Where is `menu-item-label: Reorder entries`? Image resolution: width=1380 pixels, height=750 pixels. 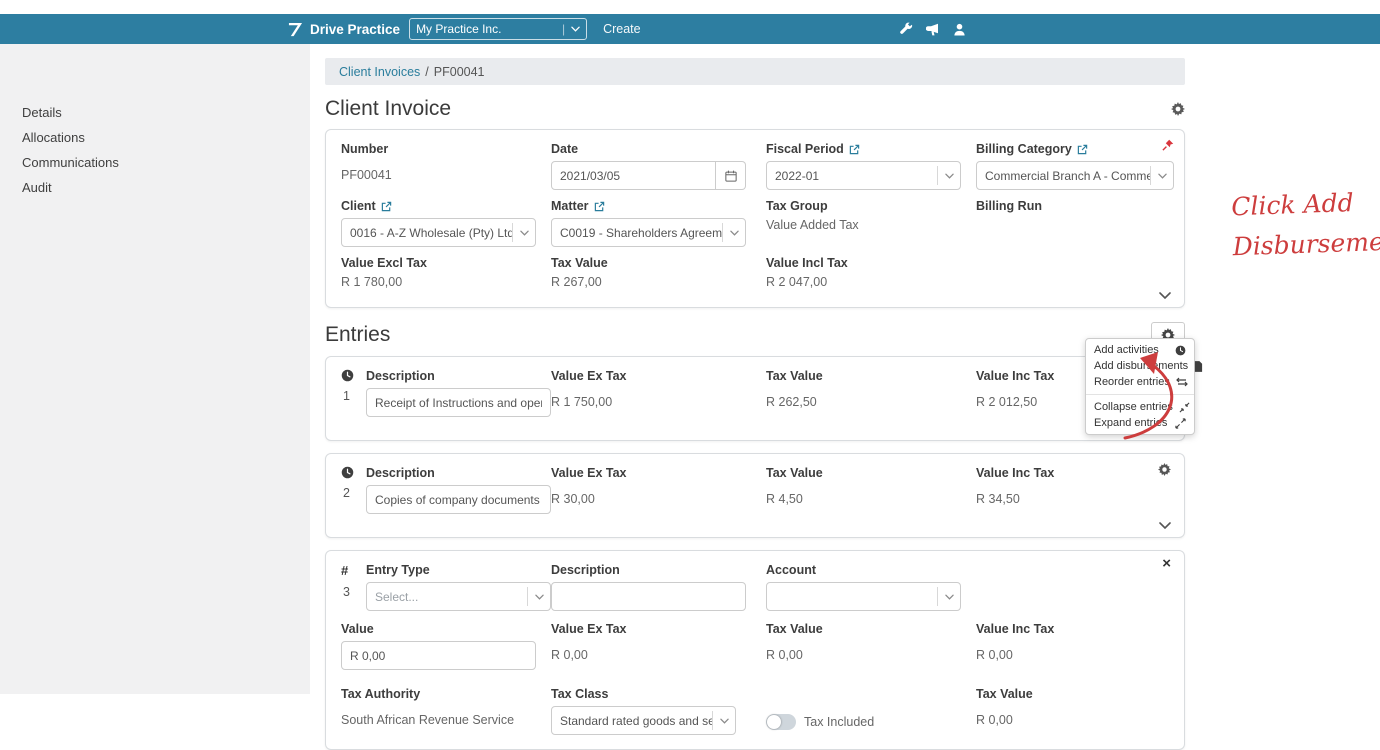 menu-item-label: Reorder entries is located at coordinates (1132, 382).